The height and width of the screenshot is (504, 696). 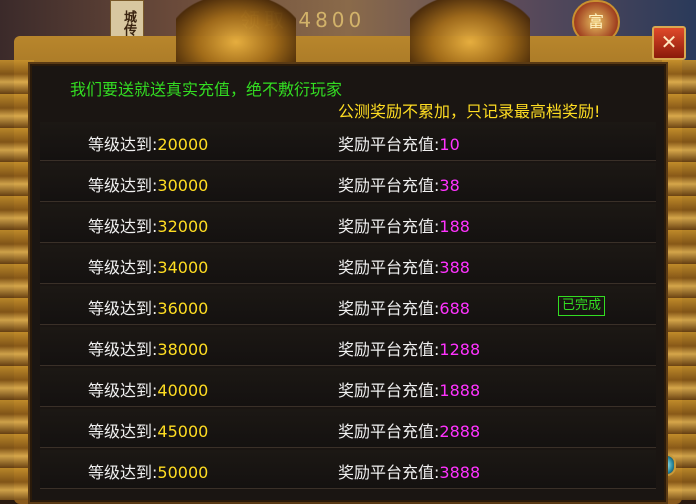 What do you see at coordinates (460, 472) in the screenshot?
I see `reward-value: 3888` at bounding box center [460, 472].